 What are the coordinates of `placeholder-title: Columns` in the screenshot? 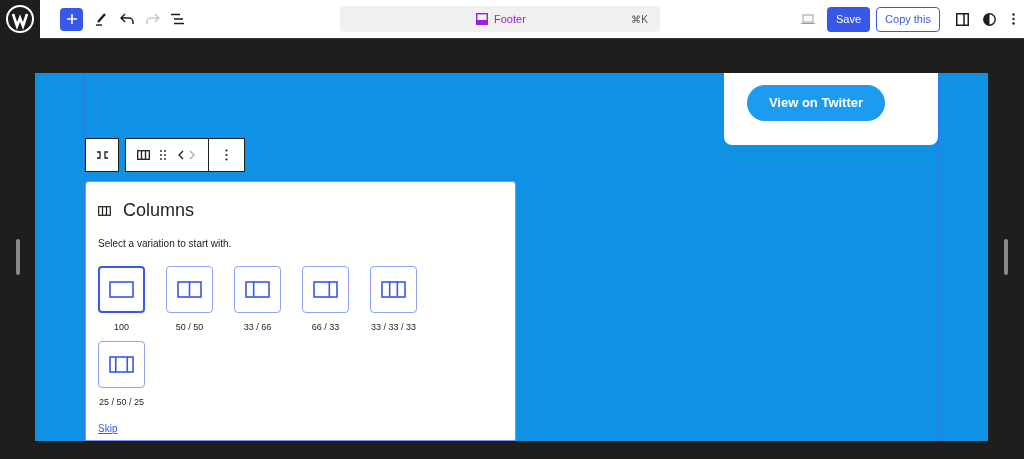 It's located at (159, 210).